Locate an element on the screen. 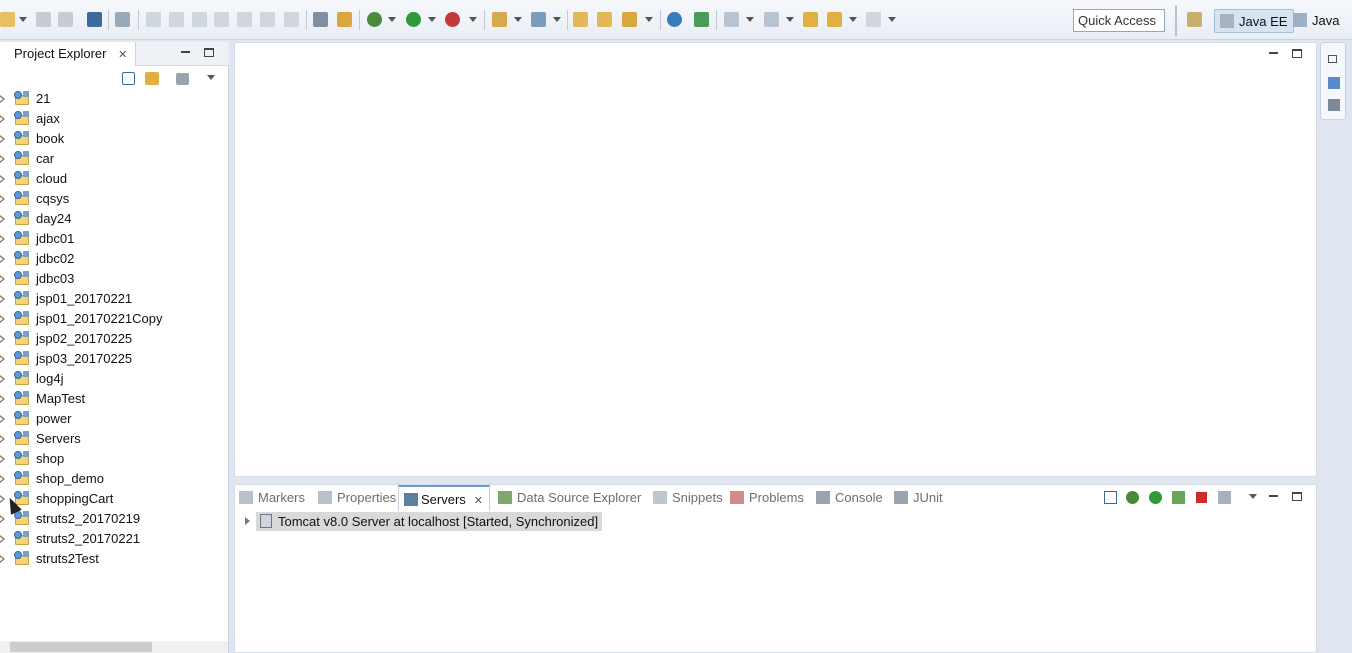 This screenshot has height=653, width=1352. publish-icon is located at coordinates (1224, 497).